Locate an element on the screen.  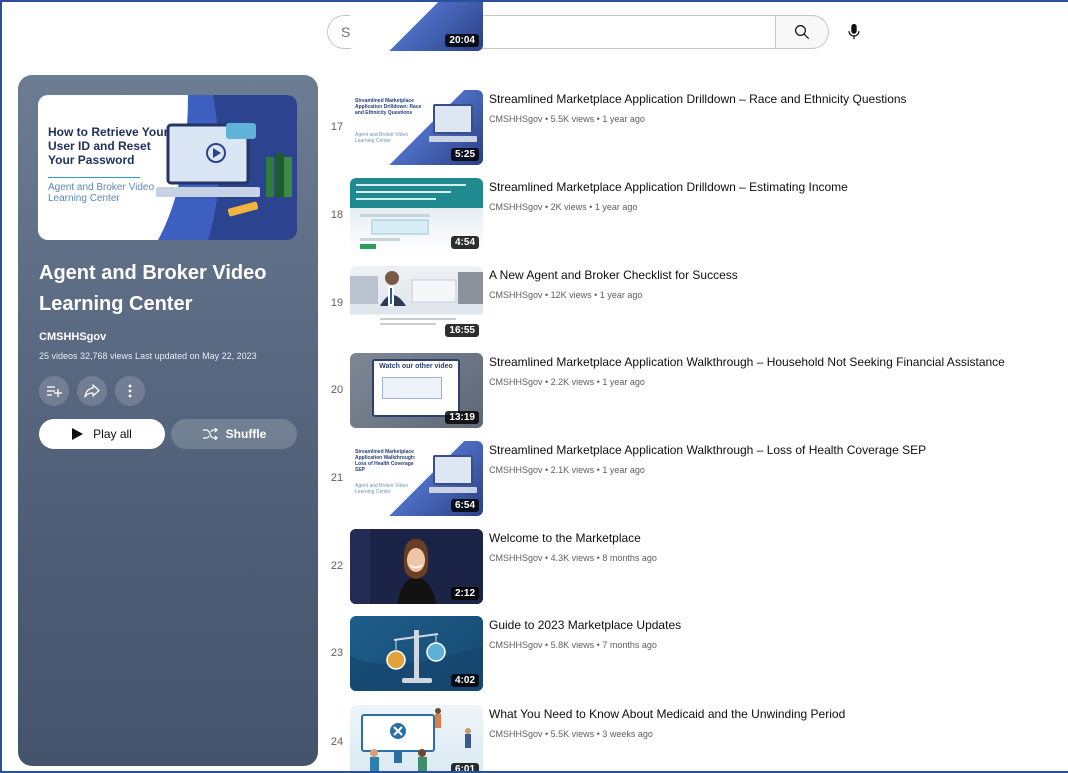
video-meta: CMSHHSgov • 12K views • 1 year ago is located at coordinates (566, 295).